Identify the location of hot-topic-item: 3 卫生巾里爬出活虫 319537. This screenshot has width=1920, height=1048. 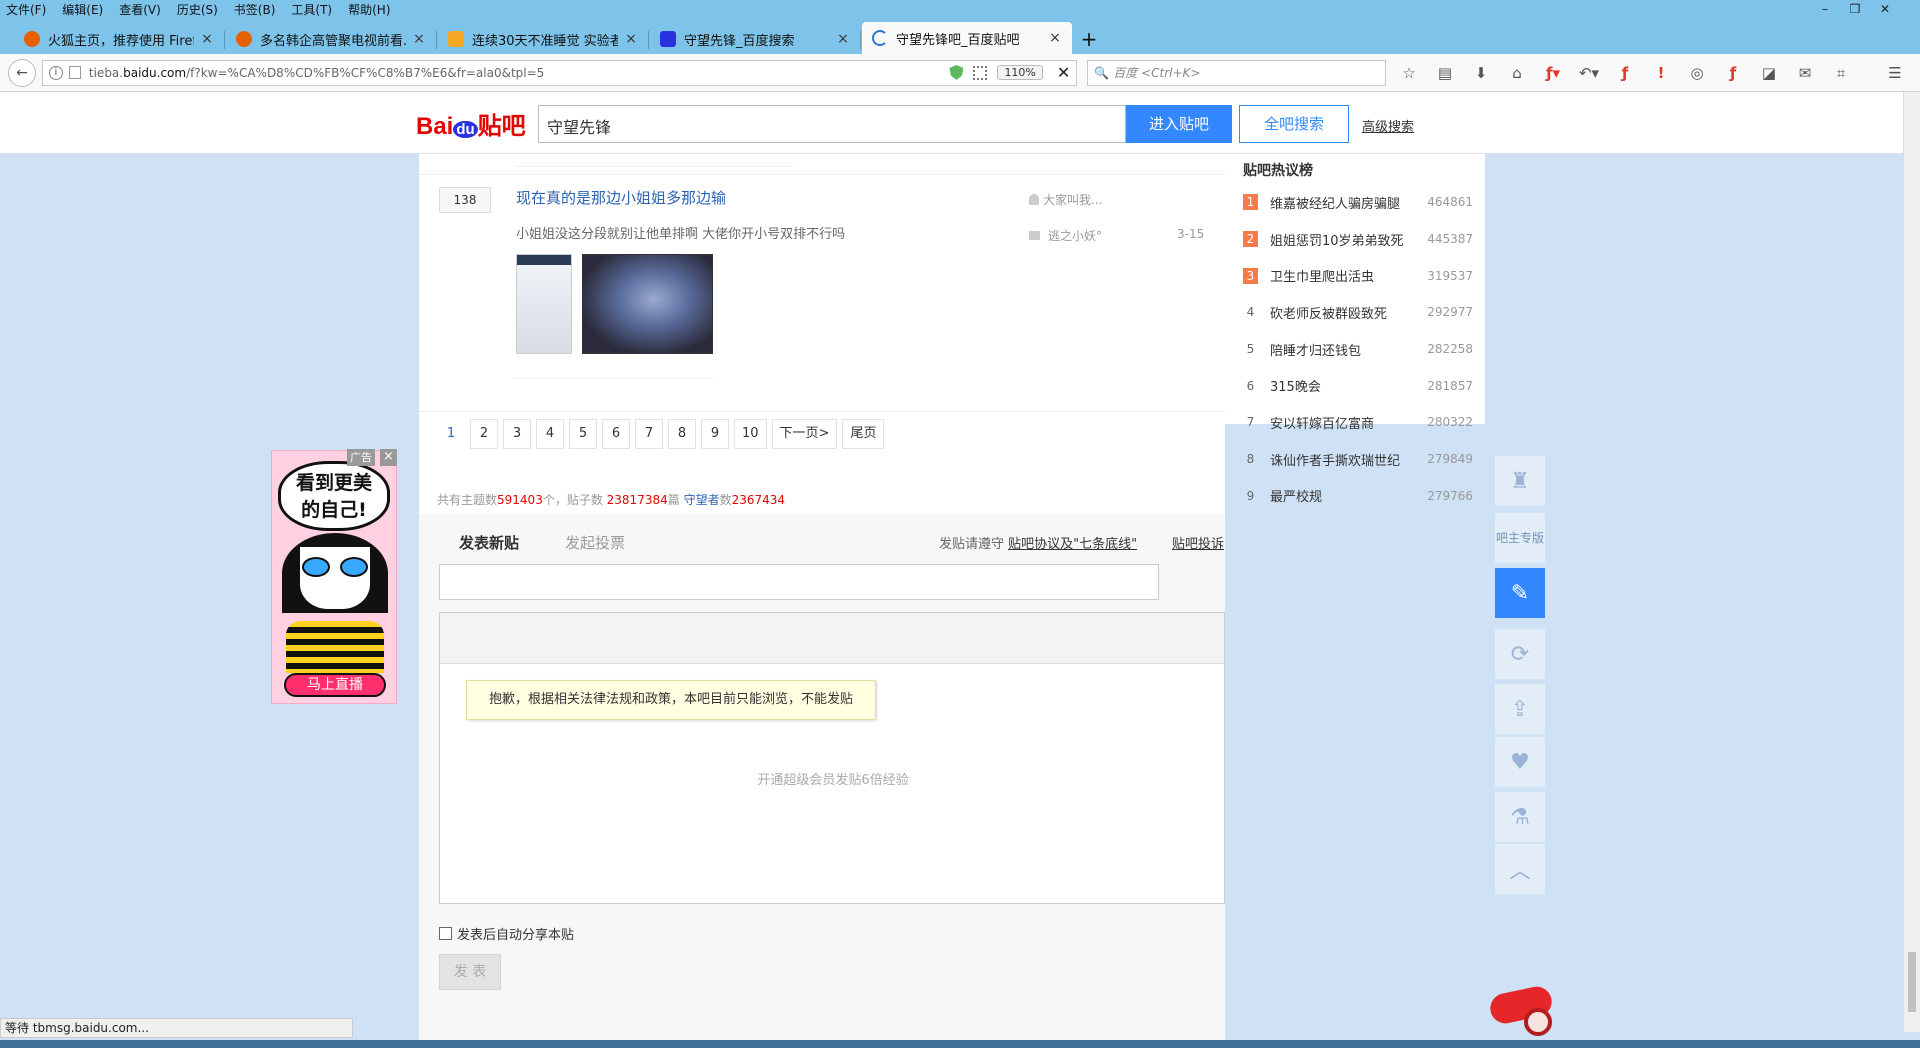
(1358, 275).